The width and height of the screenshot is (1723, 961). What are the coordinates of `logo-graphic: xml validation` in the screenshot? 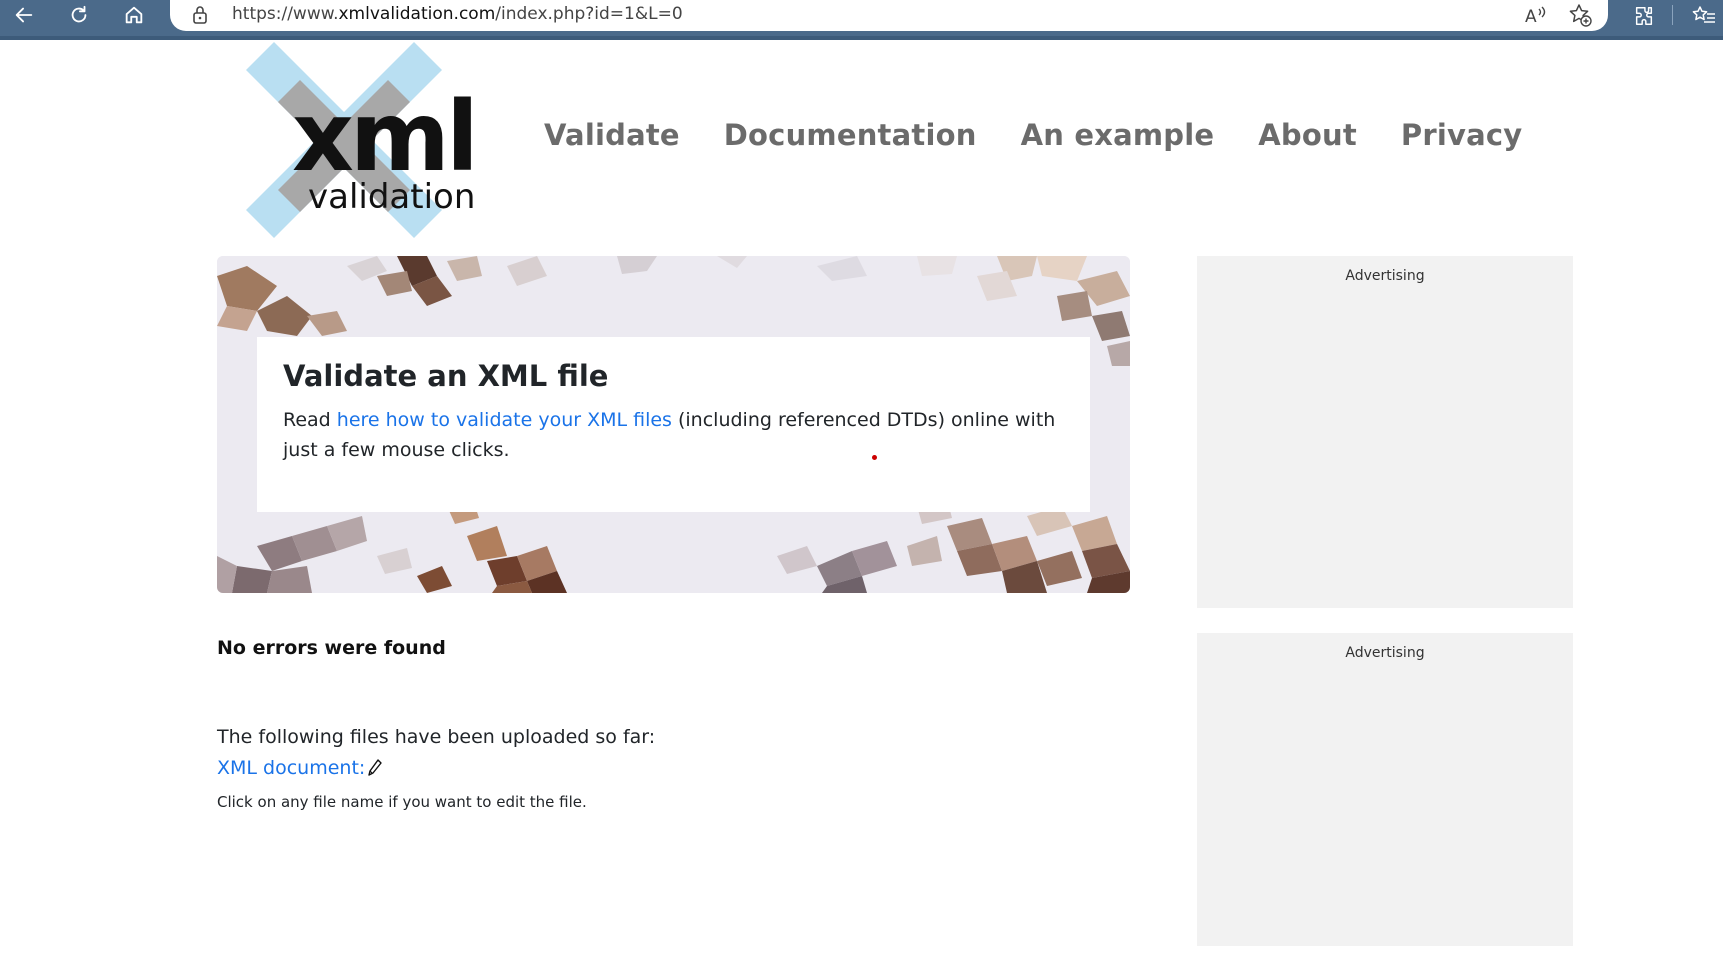 It's located at (362, 140).